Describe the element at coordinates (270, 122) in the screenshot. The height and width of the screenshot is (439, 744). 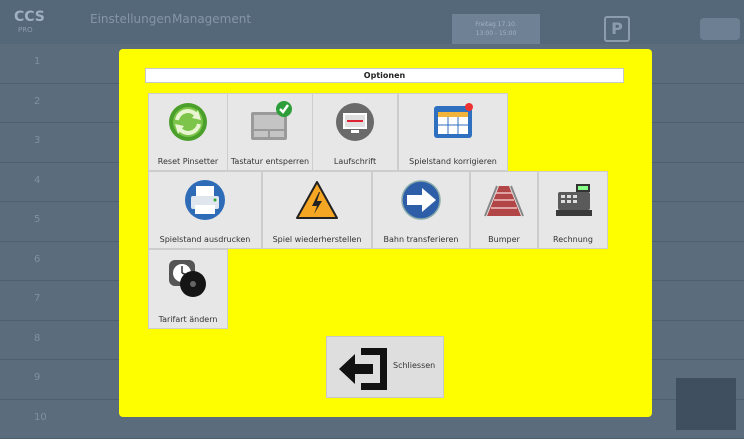
I see `keyboard-unlock-icon` at that location.